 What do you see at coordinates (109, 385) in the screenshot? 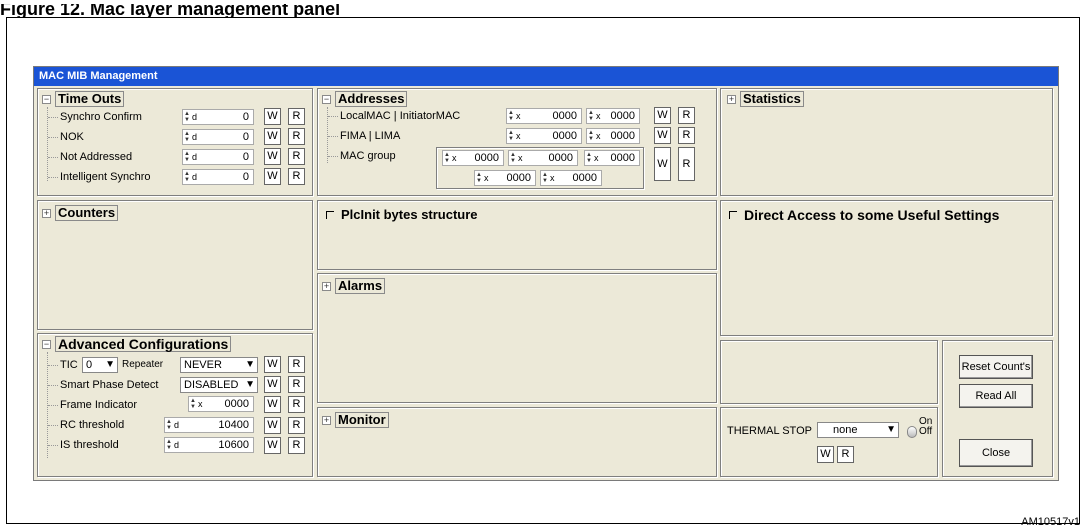
I see `smart-phase-detect-label: Smart Phase Detect` at bounding box center [109, 385].